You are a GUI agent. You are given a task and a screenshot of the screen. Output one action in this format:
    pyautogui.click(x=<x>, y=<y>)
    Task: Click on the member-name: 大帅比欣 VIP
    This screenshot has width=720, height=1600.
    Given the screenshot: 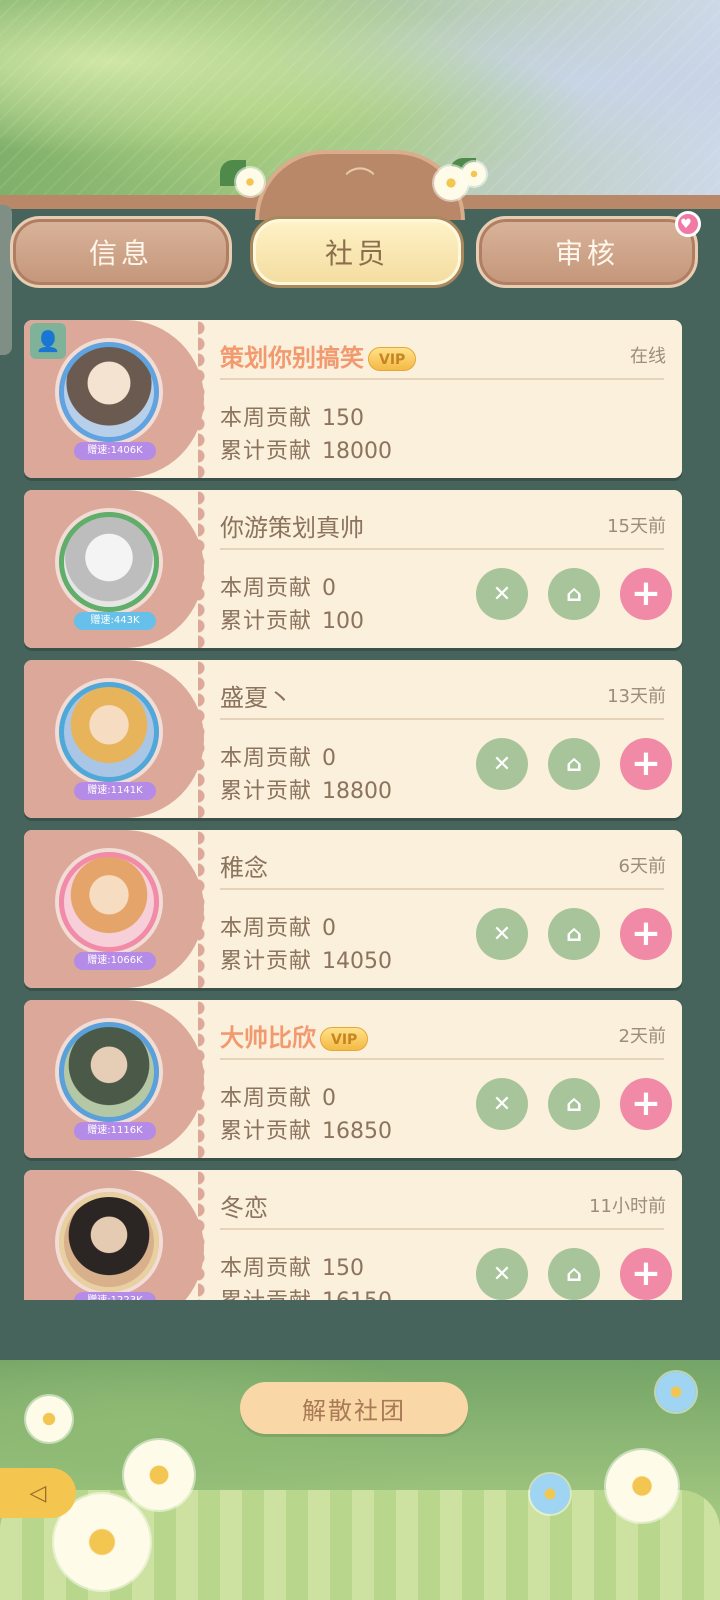 What is the action you would take?
    pyautogui.click(x=294, y=1035)
    